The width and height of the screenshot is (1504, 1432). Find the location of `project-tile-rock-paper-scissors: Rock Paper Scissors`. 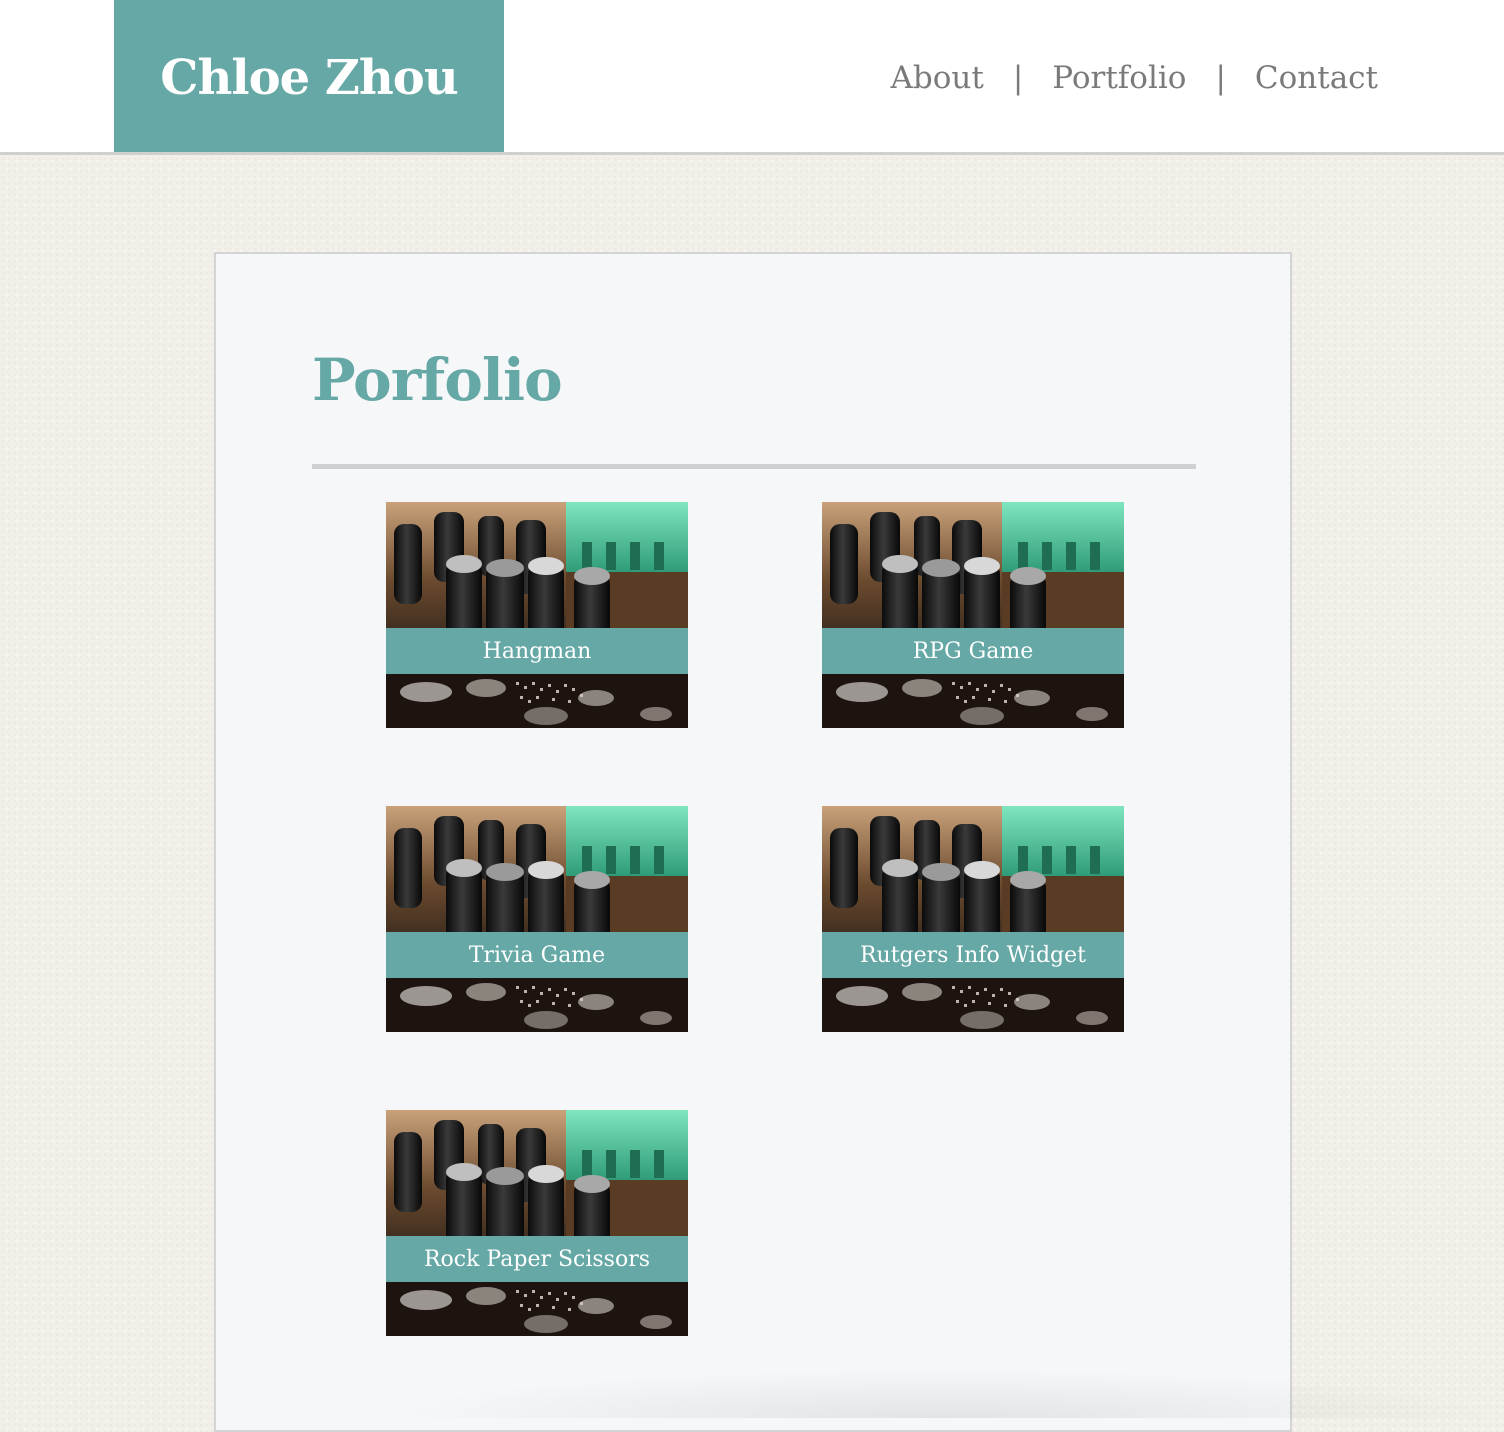

project-tile-rock-paper-scissors: Rock Paper Scissors is located at coordinates (537, 1223).